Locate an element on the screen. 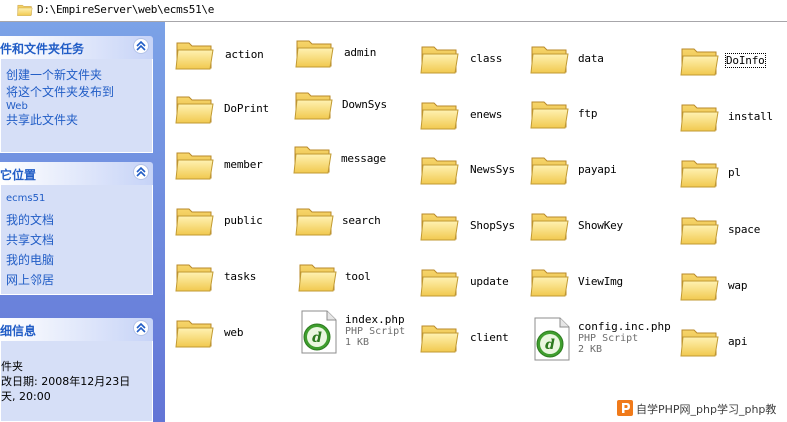  file-size: 1 KB is located at coordinates (357, 342).